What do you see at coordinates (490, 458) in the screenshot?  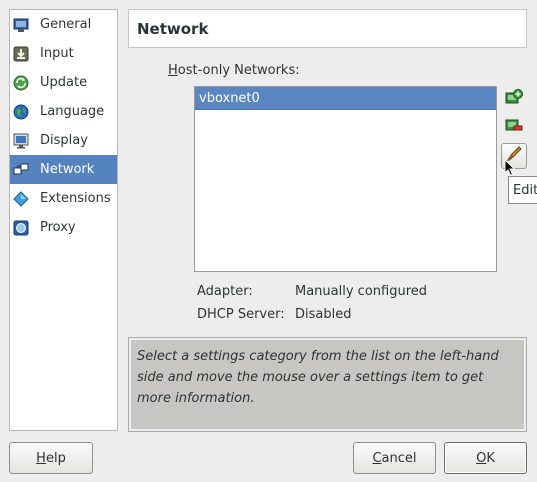 I see `ok-label: K` at bounding box center [490, 458].